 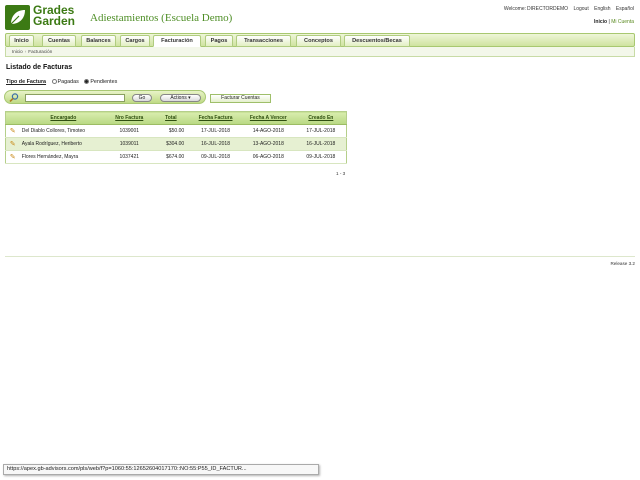 What do you see at coordinates (54, 81) in the screenshot?
I see `radio-pagadas-circle` at bounding box center [54, 81].